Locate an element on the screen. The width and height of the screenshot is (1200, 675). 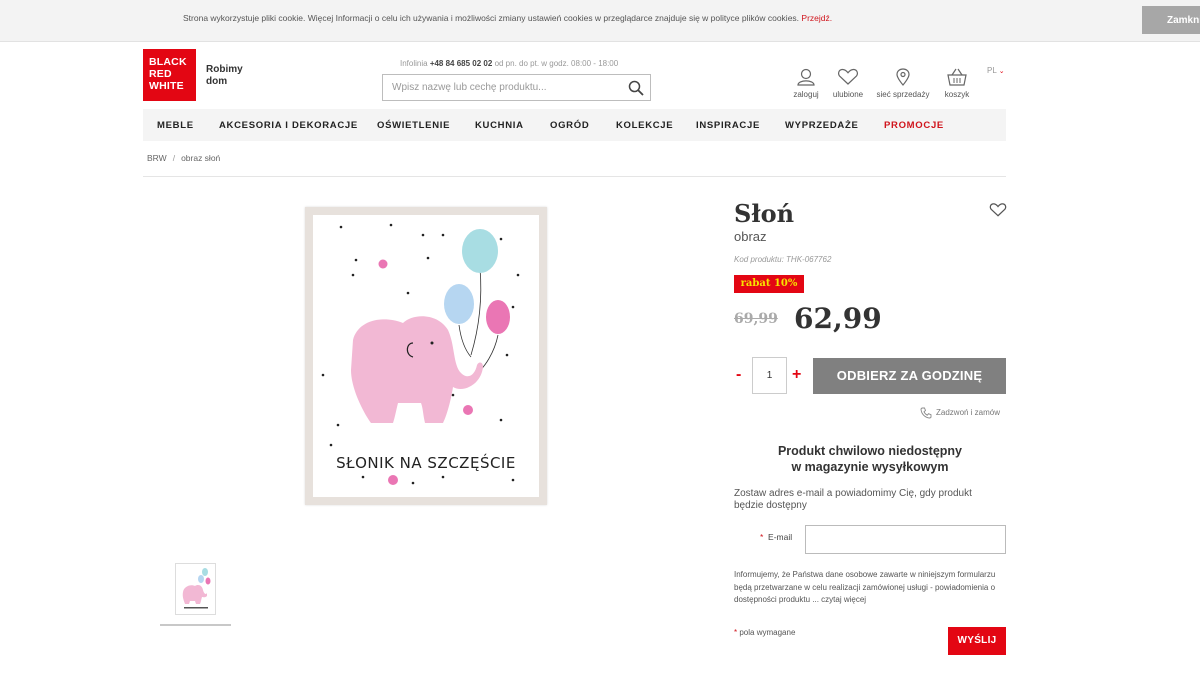
nav-item-kuchnia: KUCHNIA is located at coordinates (499, 125).